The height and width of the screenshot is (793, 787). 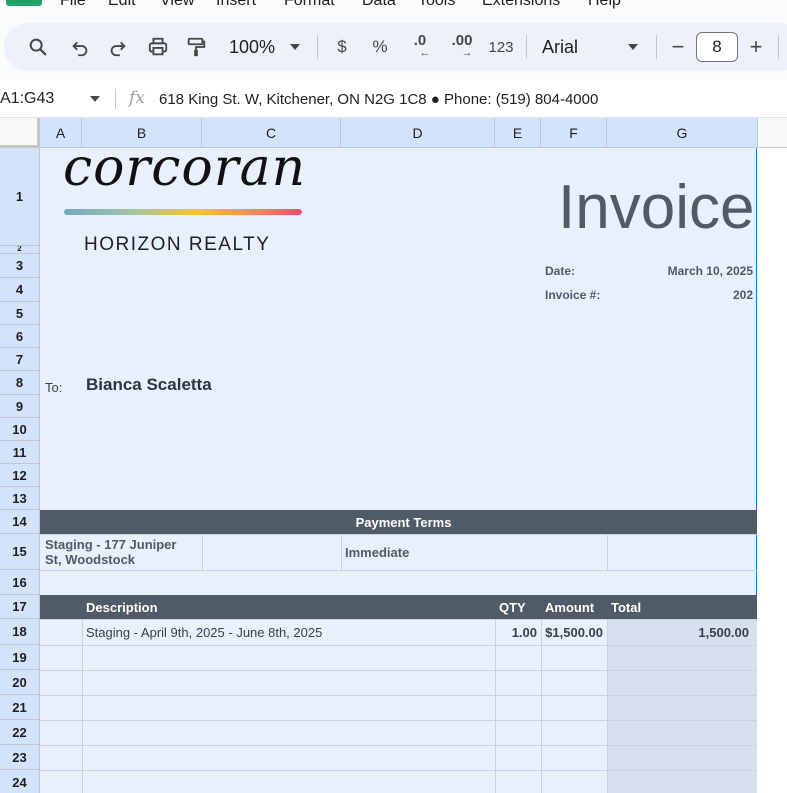 I want to click on increase-decimal-label: .00, so click(x=462, y=40).